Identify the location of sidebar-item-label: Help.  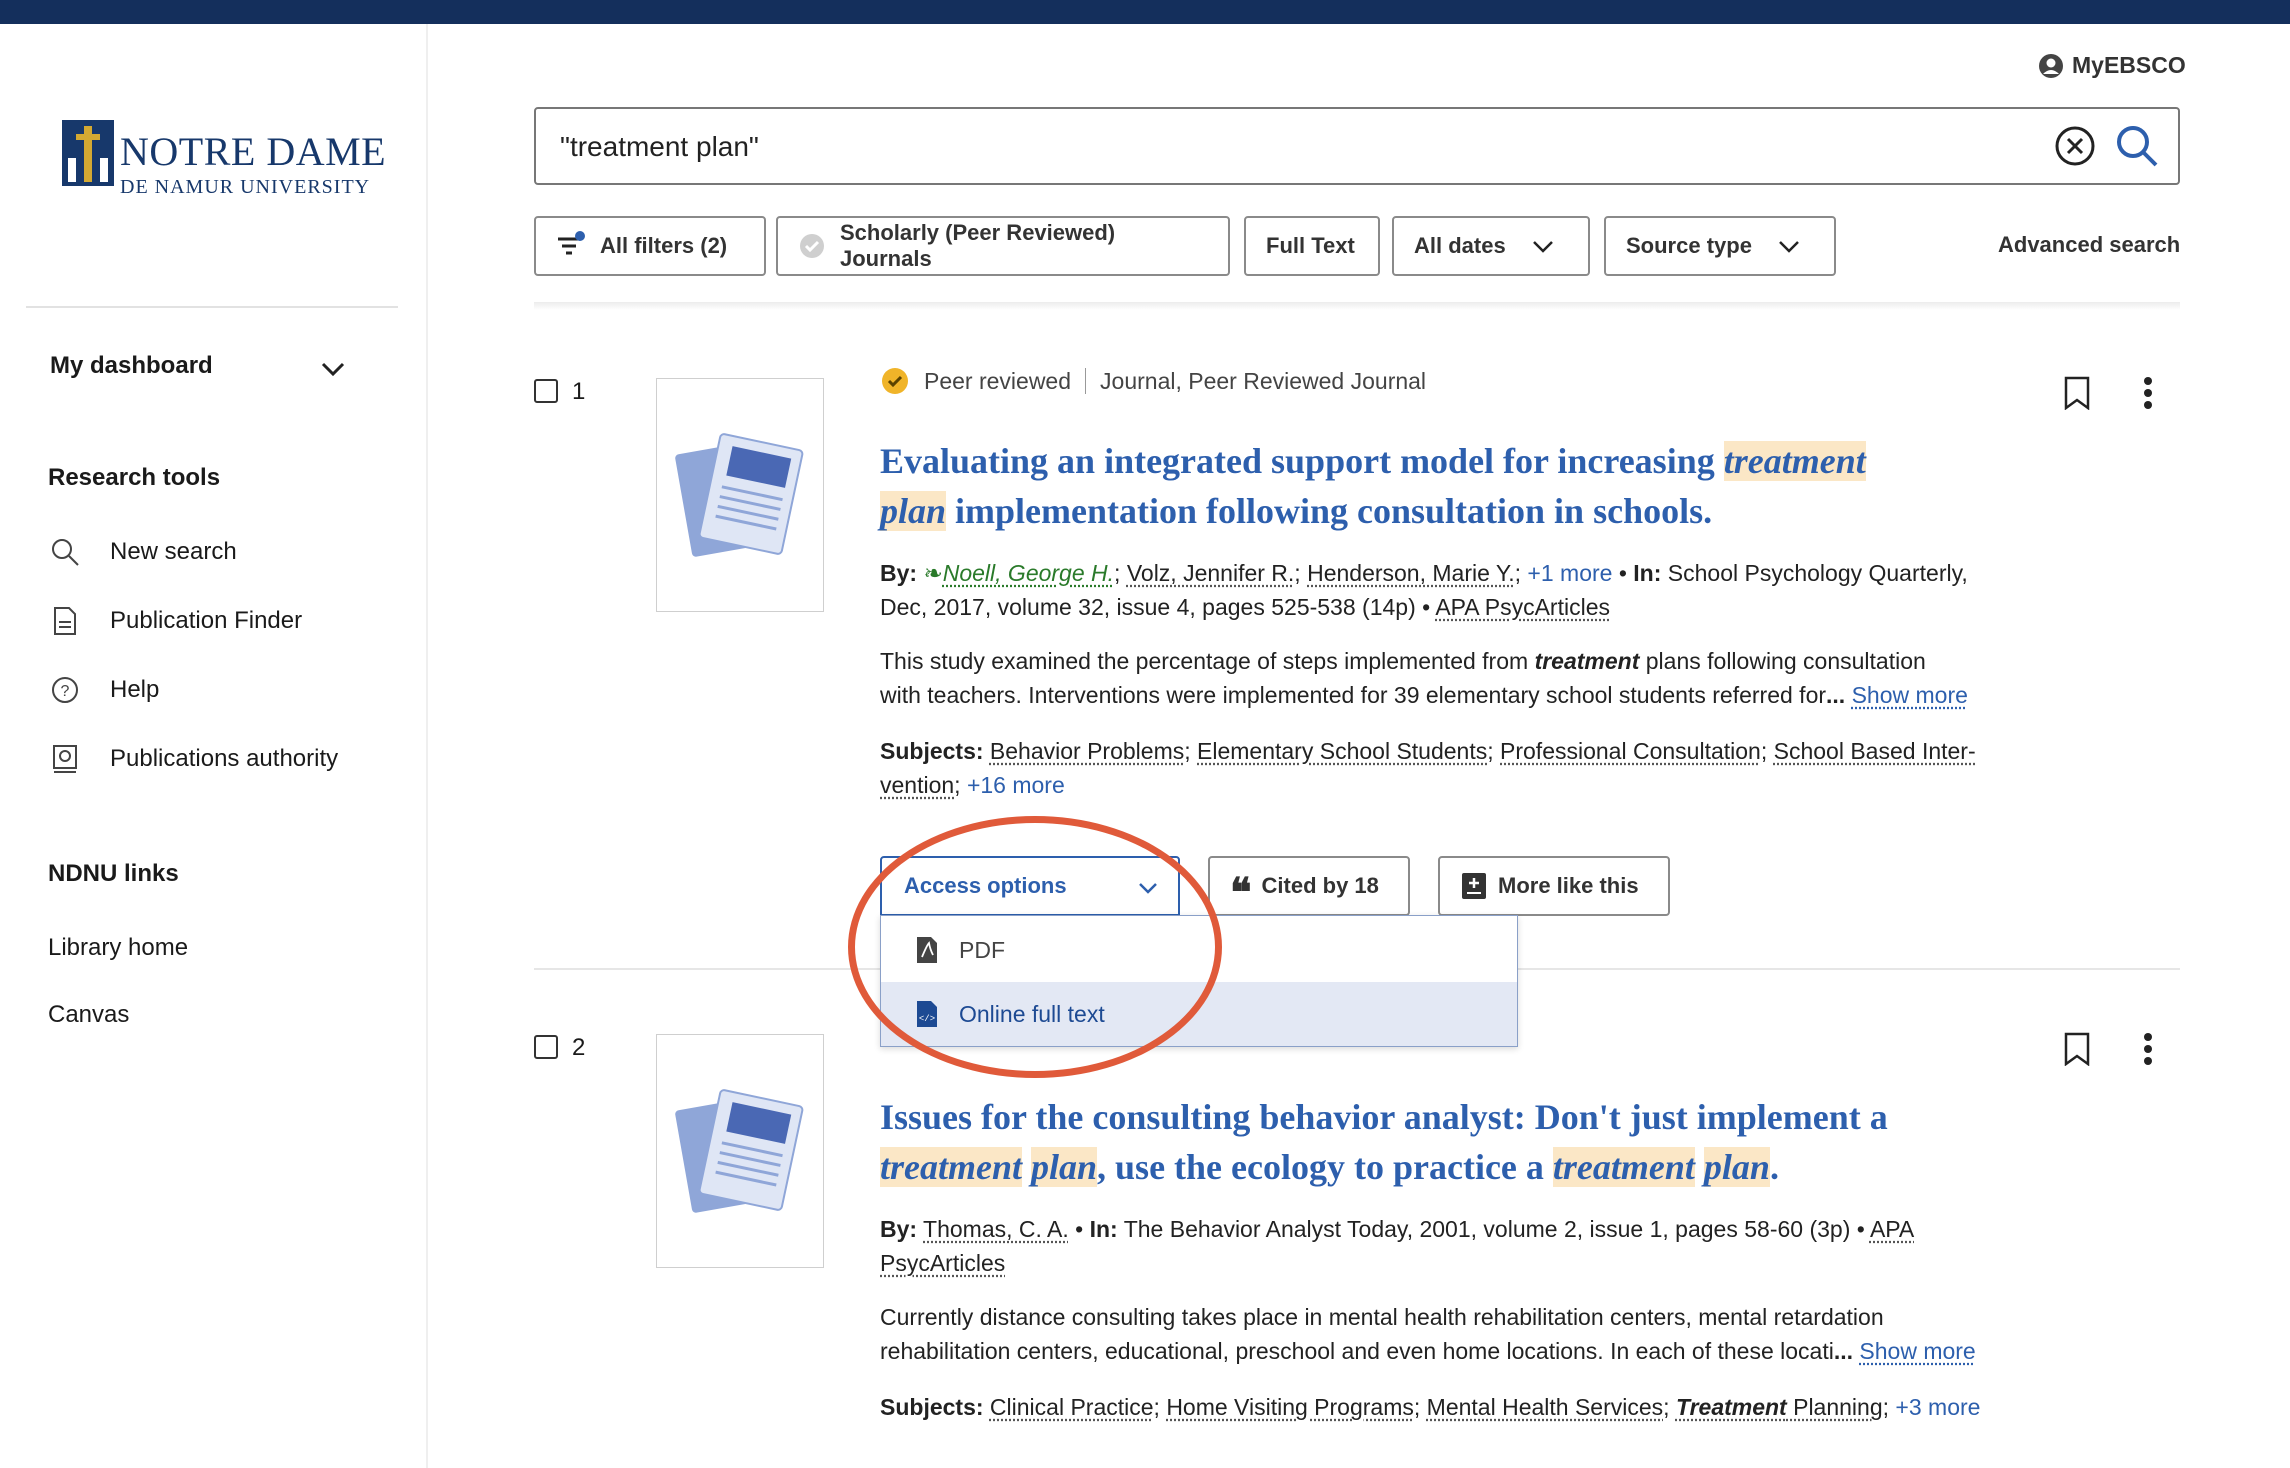
(135, 689).